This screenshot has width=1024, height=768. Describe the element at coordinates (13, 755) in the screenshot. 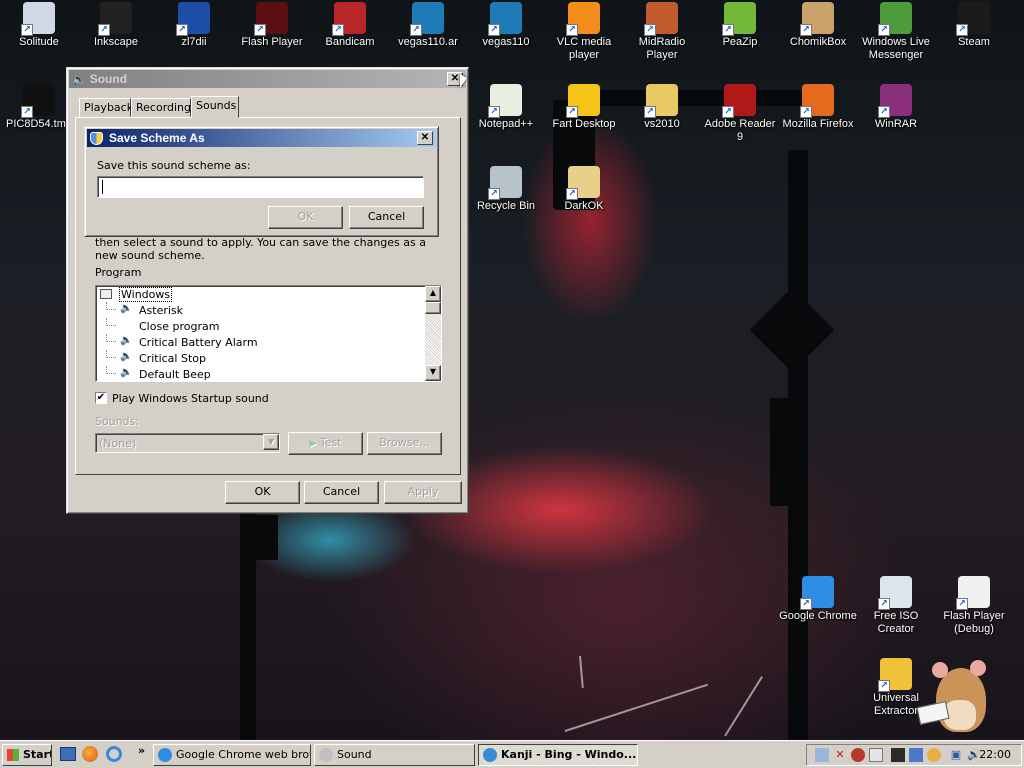

I see `windows-logo-icon` at that location.